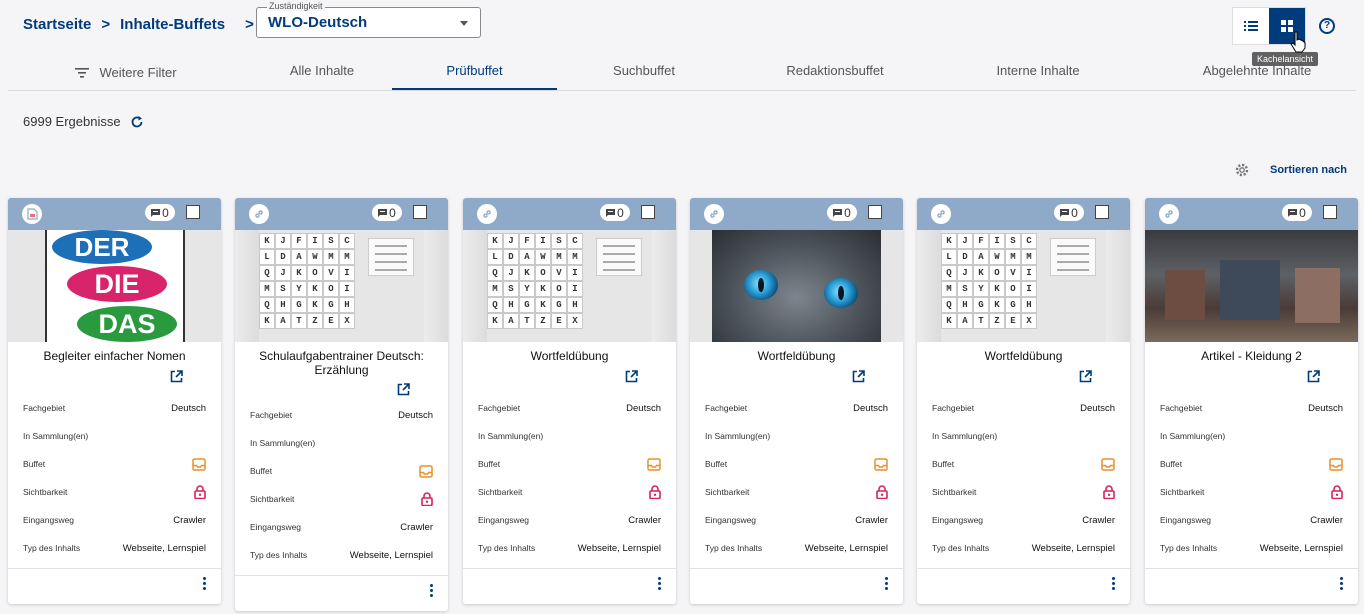 The image size is (1364, 614). What do you see at coordinates (315, 321) in the screenshot?
I see `grid-letter: Z` at bounding box center [315, 321].